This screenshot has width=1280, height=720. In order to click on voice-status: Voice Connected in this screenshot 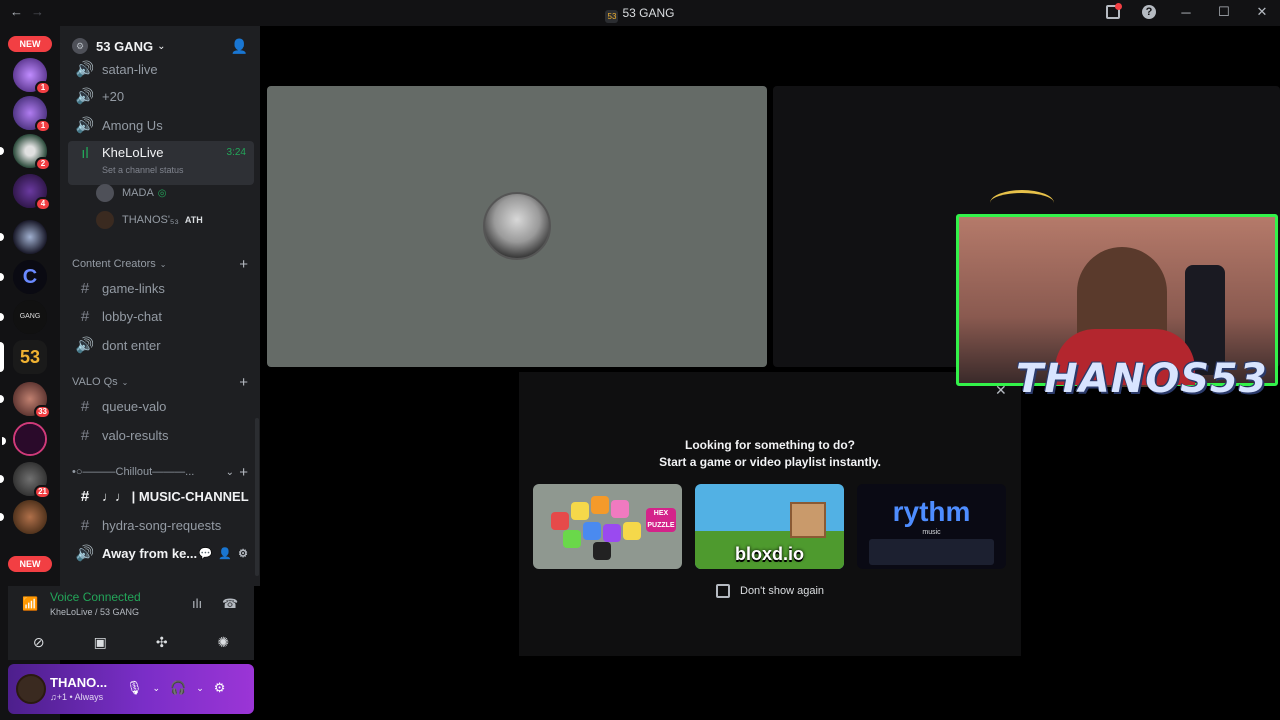, I will do `click(95, 597)`.